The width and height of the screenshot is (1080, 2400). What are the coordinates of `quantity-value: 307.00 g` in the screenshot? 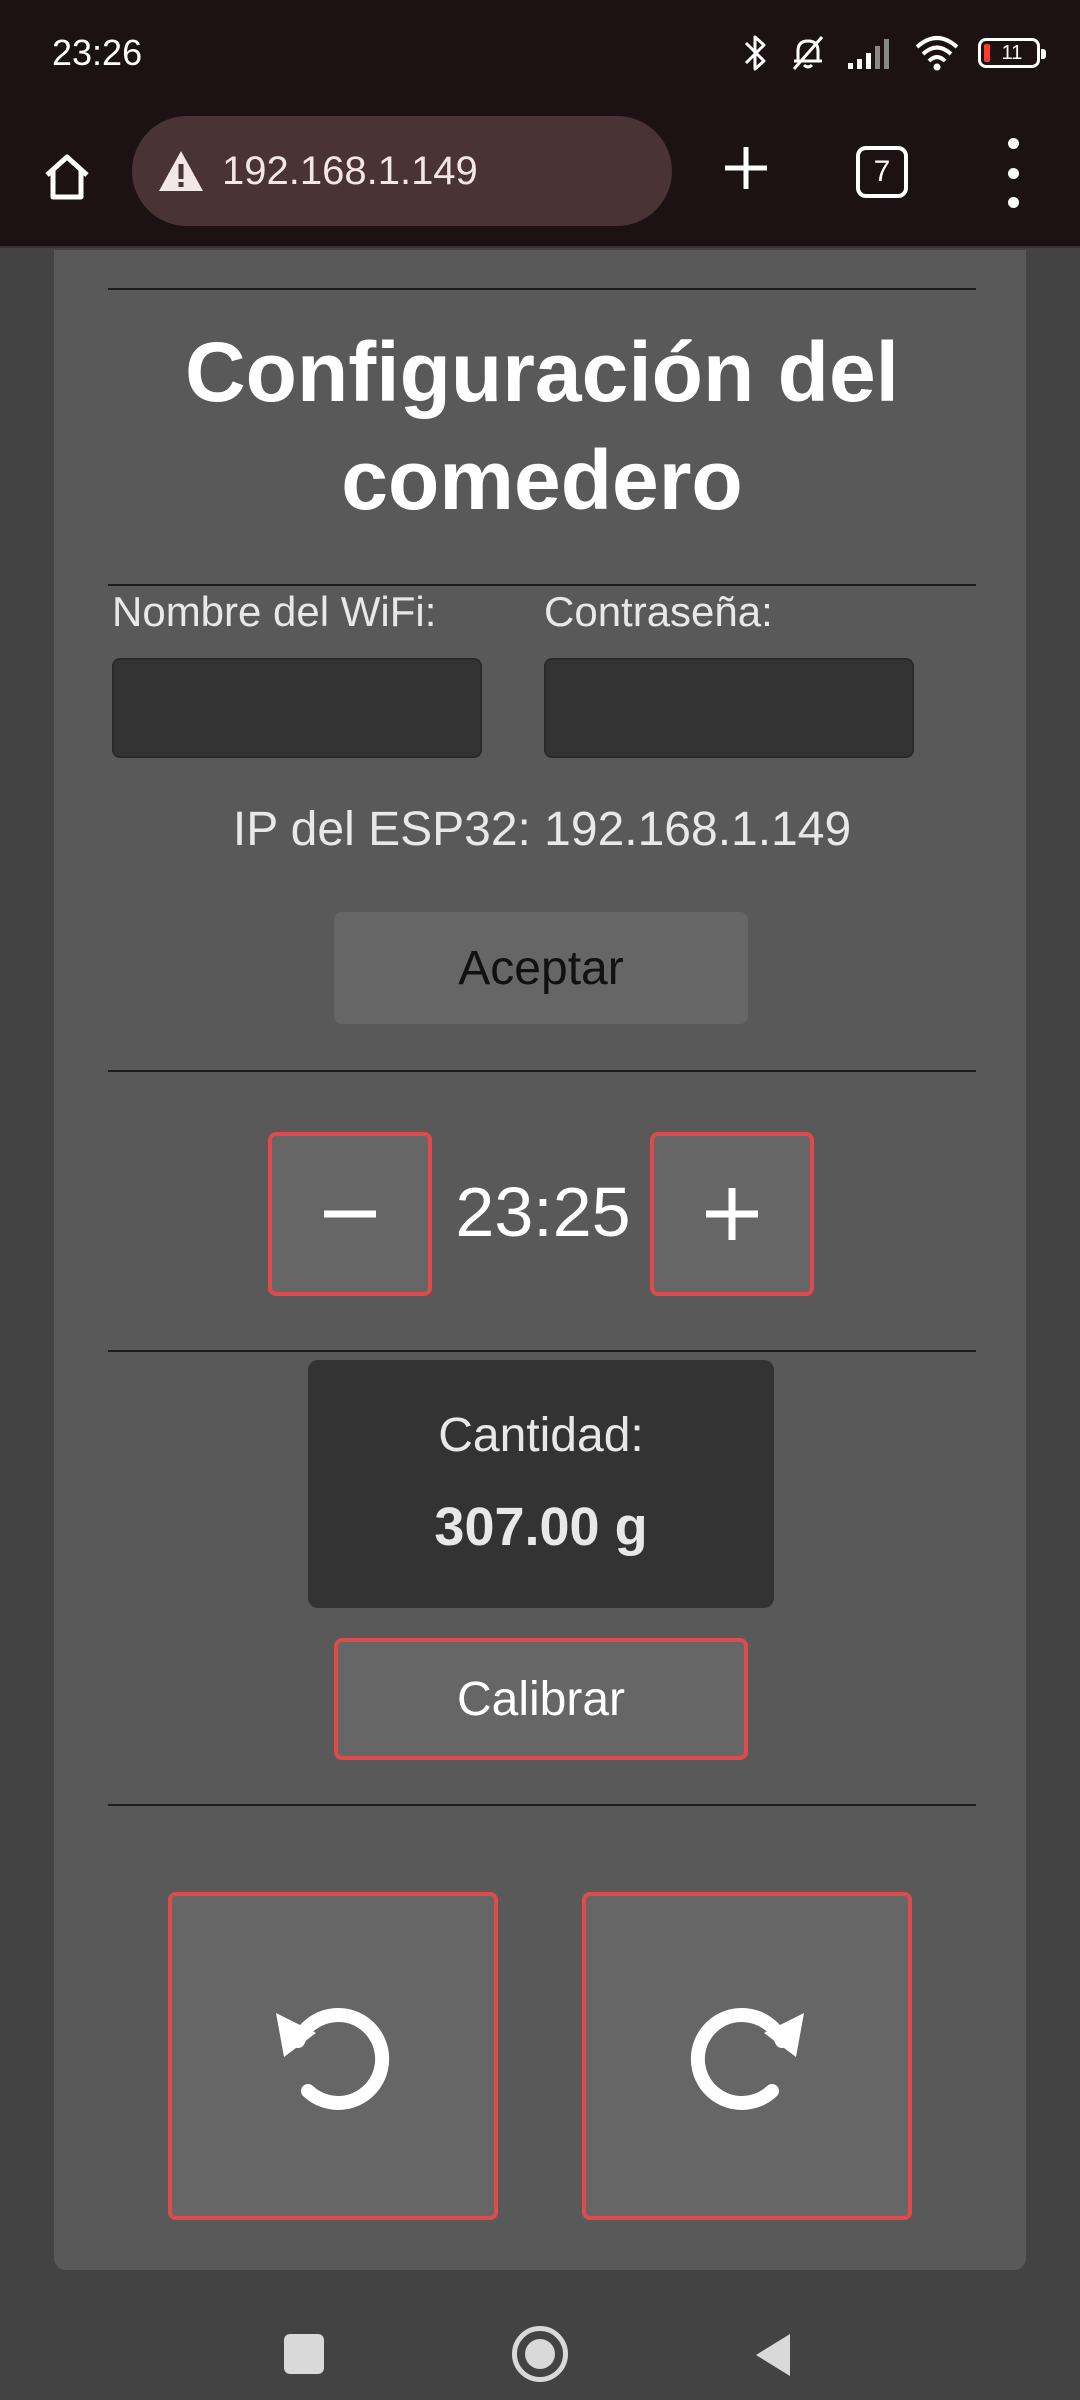 It's located at (541, 1527).